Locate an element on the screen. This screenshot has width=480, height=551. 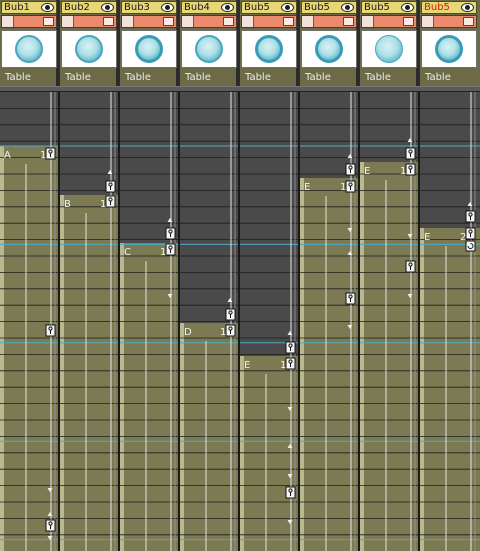
track-header-2: Bub2 Table is located at coordinates (89, 43).